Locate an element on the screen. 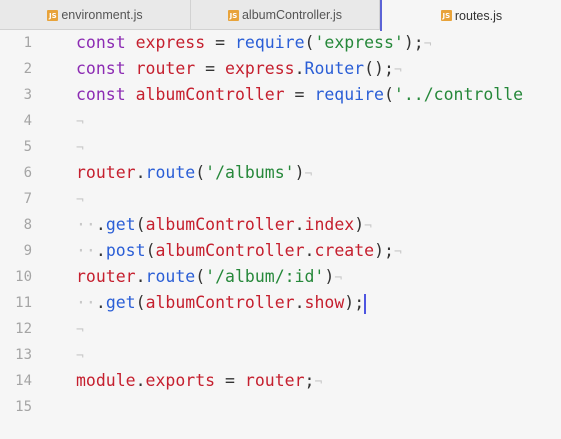  code-text: router.route('/album/:id')¬ is located at coordinates (209, 278).